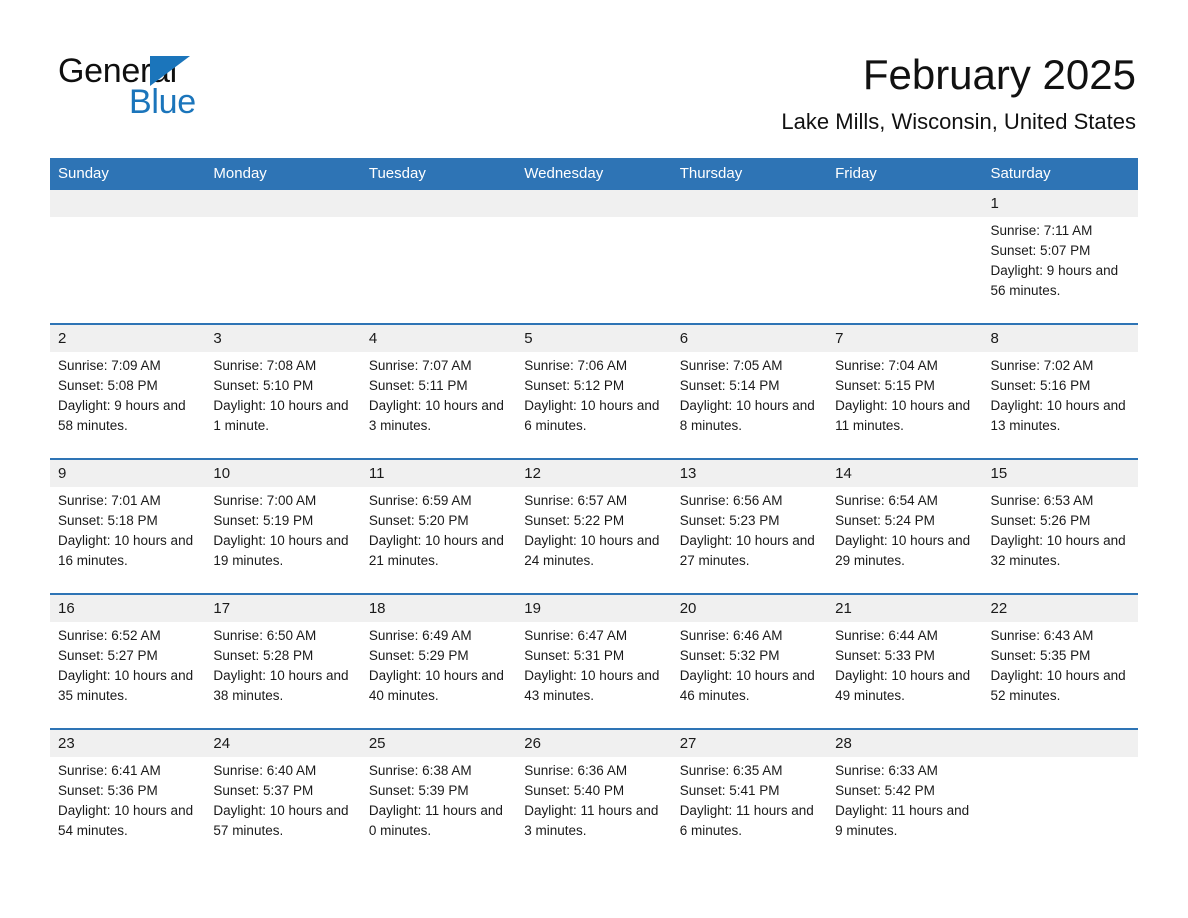 The width and height of the screenshot is (1188, 918). What do you see at coordinates (1060, 338) in the screenshot?
I see `day-number: 8` at bounding box center [1060, 338].